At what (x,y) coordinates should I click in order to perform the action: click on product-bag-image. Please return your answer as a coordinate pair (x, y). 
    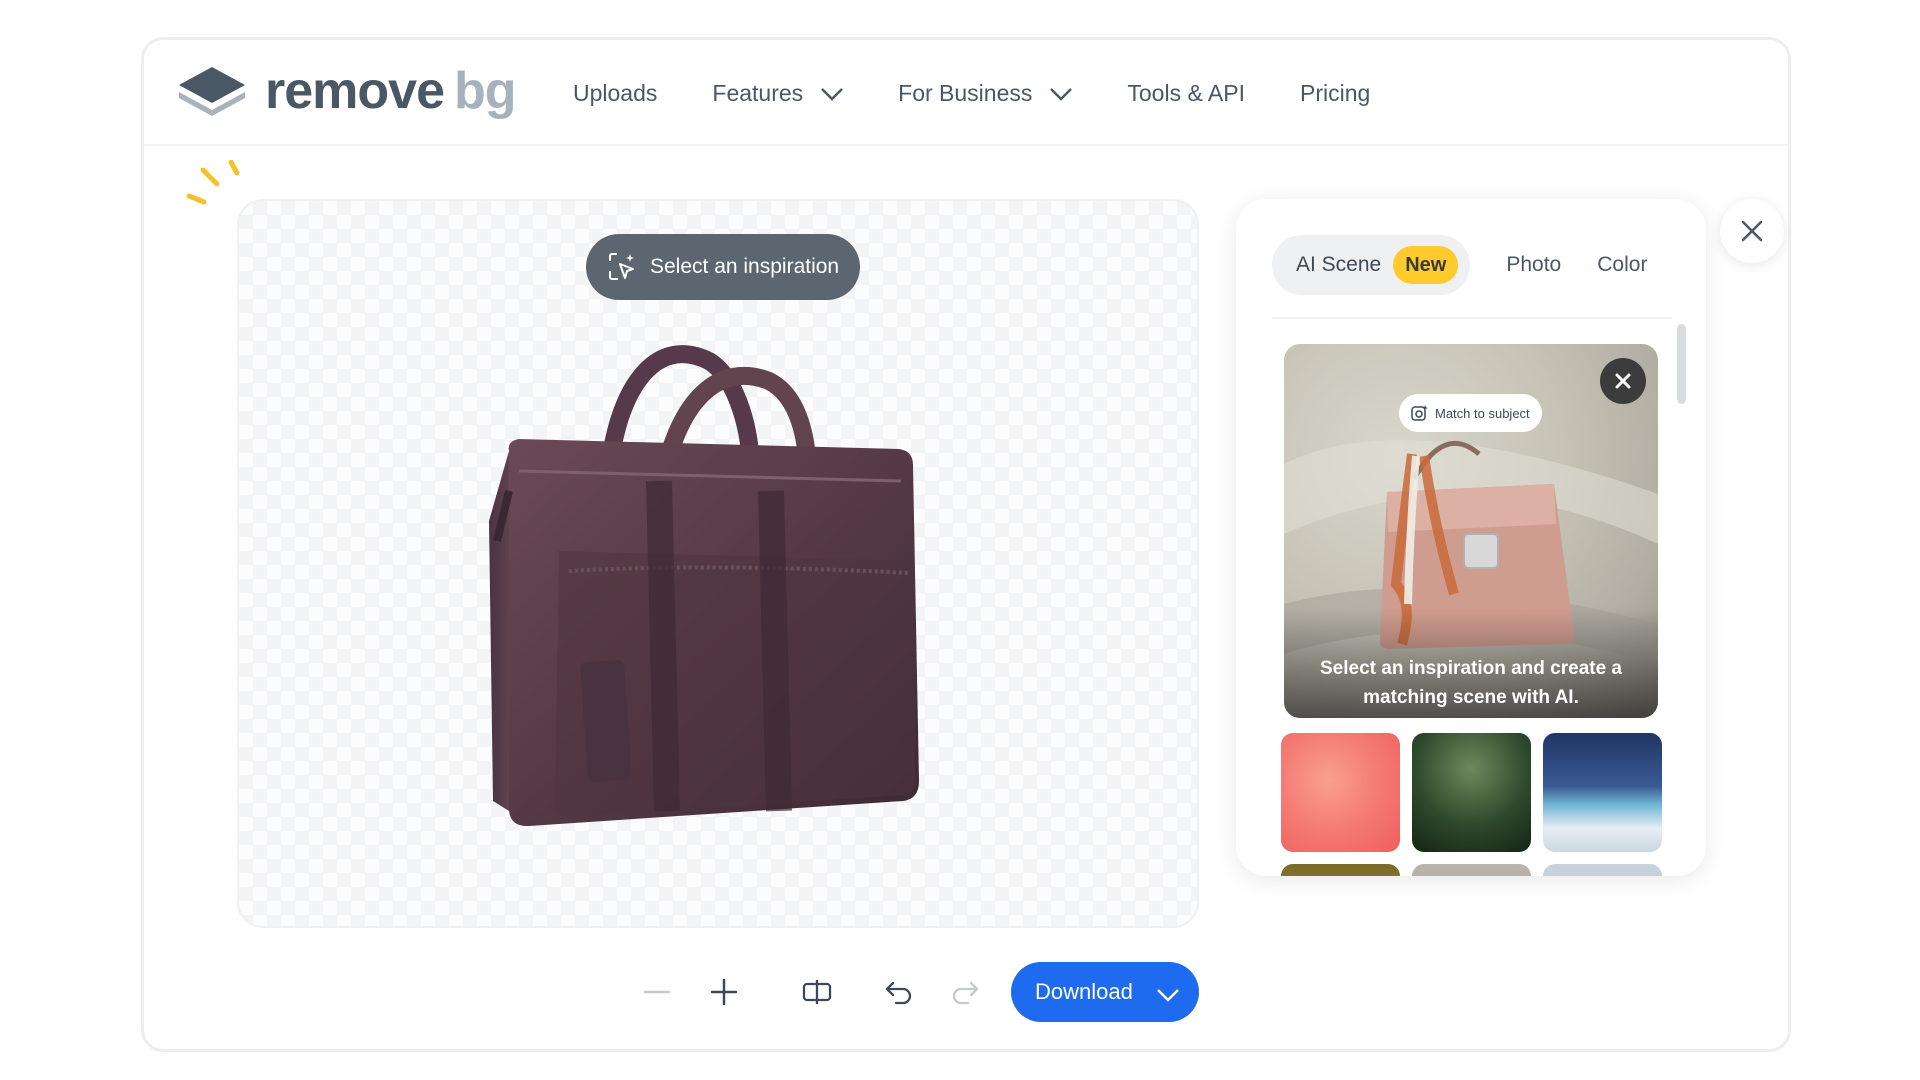
    Looking at the image, I should click on (704, 586).